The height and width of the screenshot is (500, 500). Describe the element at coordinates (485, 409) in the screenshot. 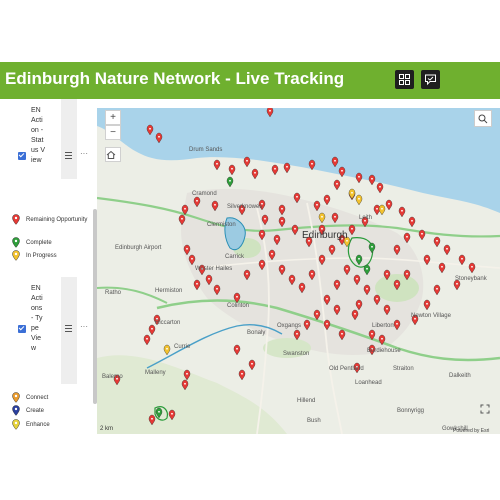

I see `fullscreen-icon` at that location.